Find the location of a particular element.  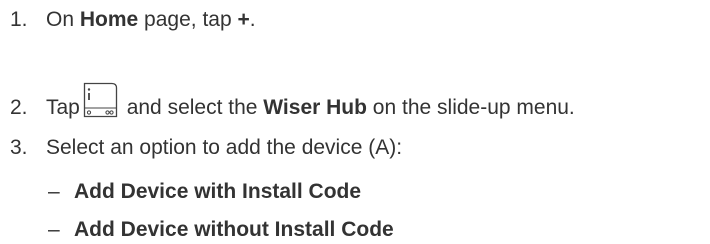

step-number: 1. is located at coordinates (19, 19).